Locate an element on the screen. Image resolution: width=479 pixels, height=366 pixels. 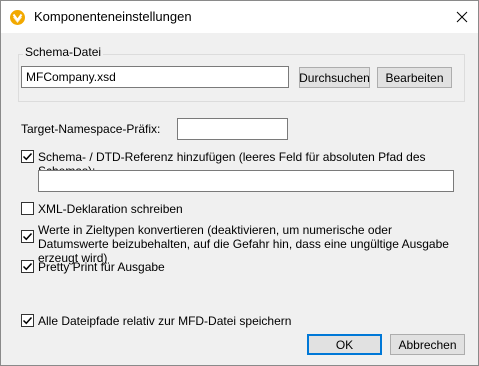
relative-paths-checkbox is located at coordinates (27, 320).